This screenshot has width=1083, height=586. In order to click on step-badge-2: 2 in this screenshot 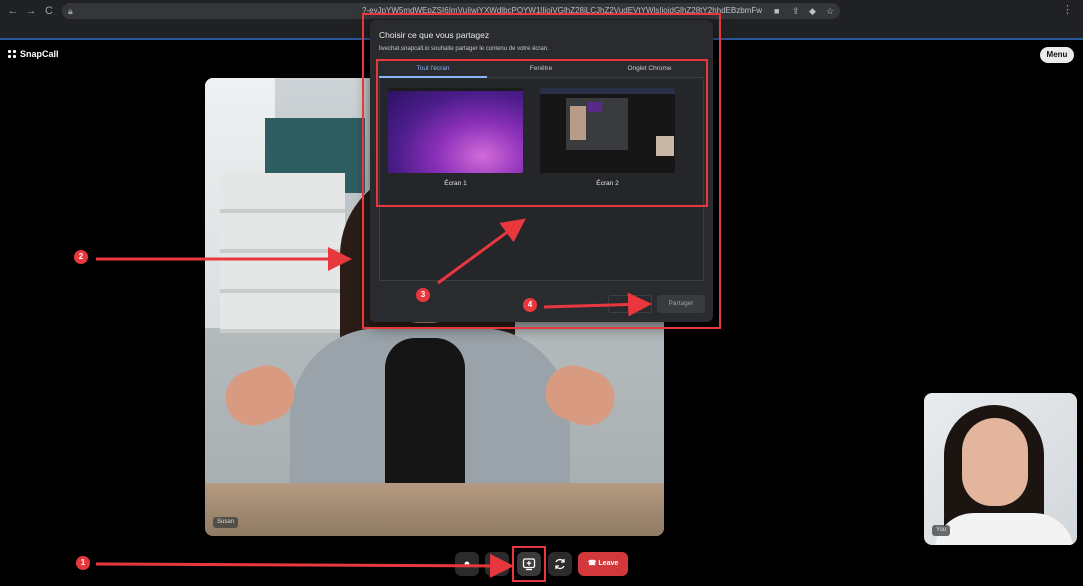, I will do `click(81, 257)`.